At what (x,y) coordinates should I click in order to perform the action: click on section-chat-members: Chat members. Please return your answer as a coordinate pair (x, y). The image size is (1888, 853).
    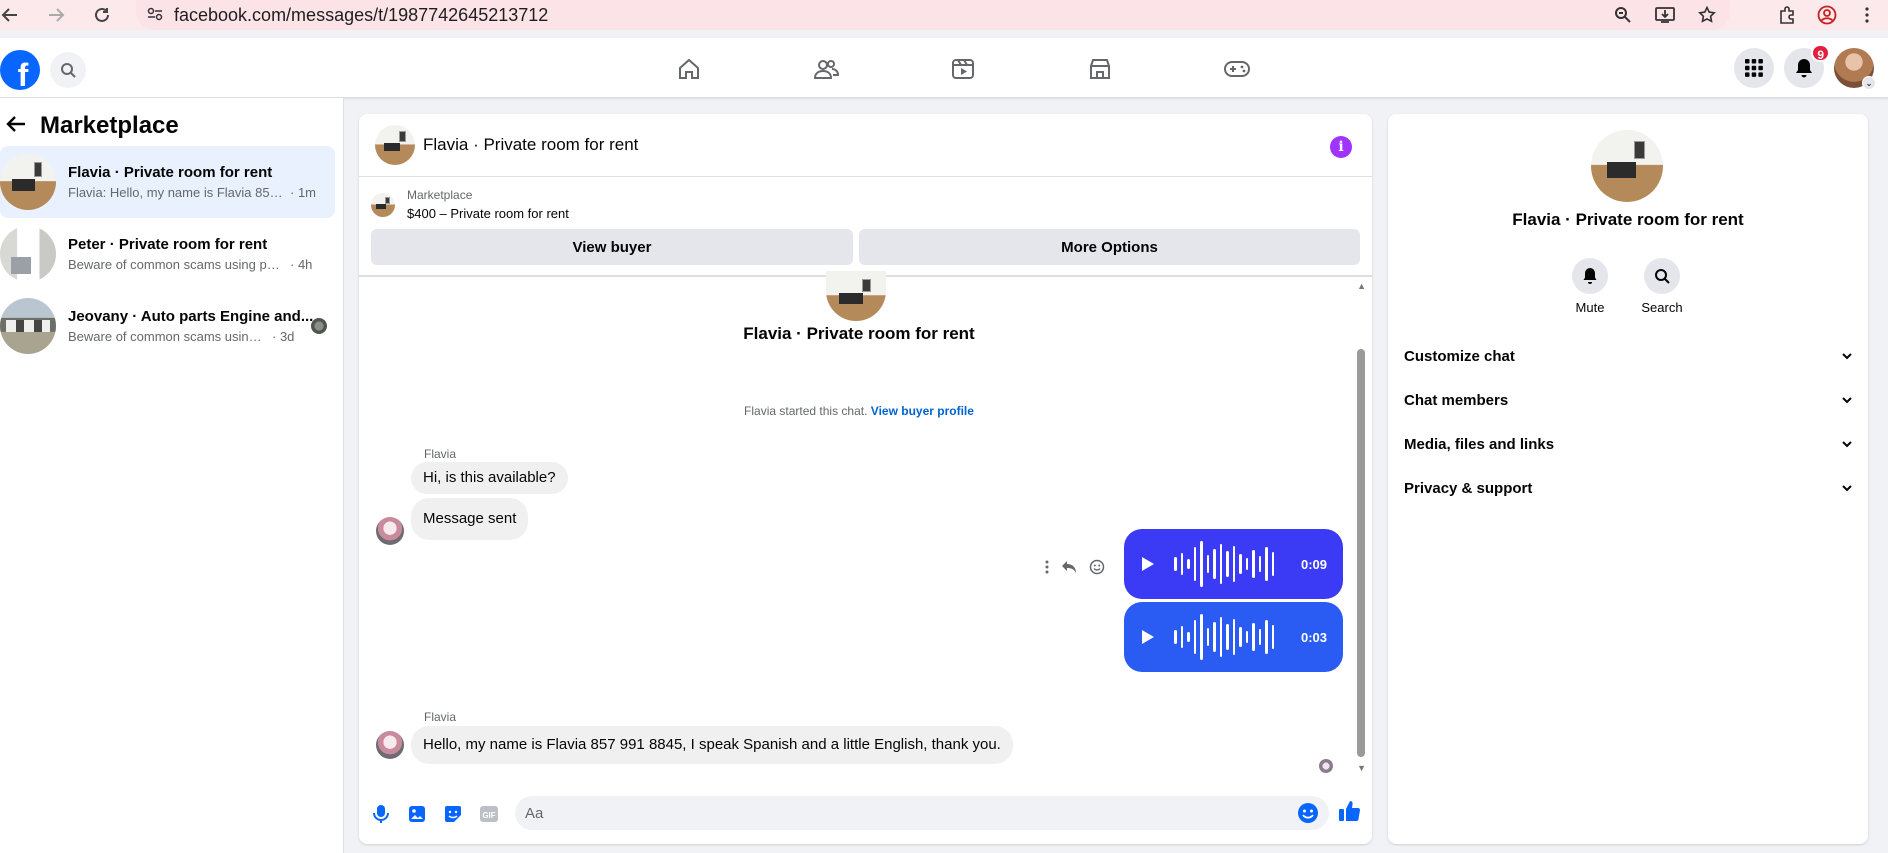
    Looking at the image, I should click on (1628, 400).